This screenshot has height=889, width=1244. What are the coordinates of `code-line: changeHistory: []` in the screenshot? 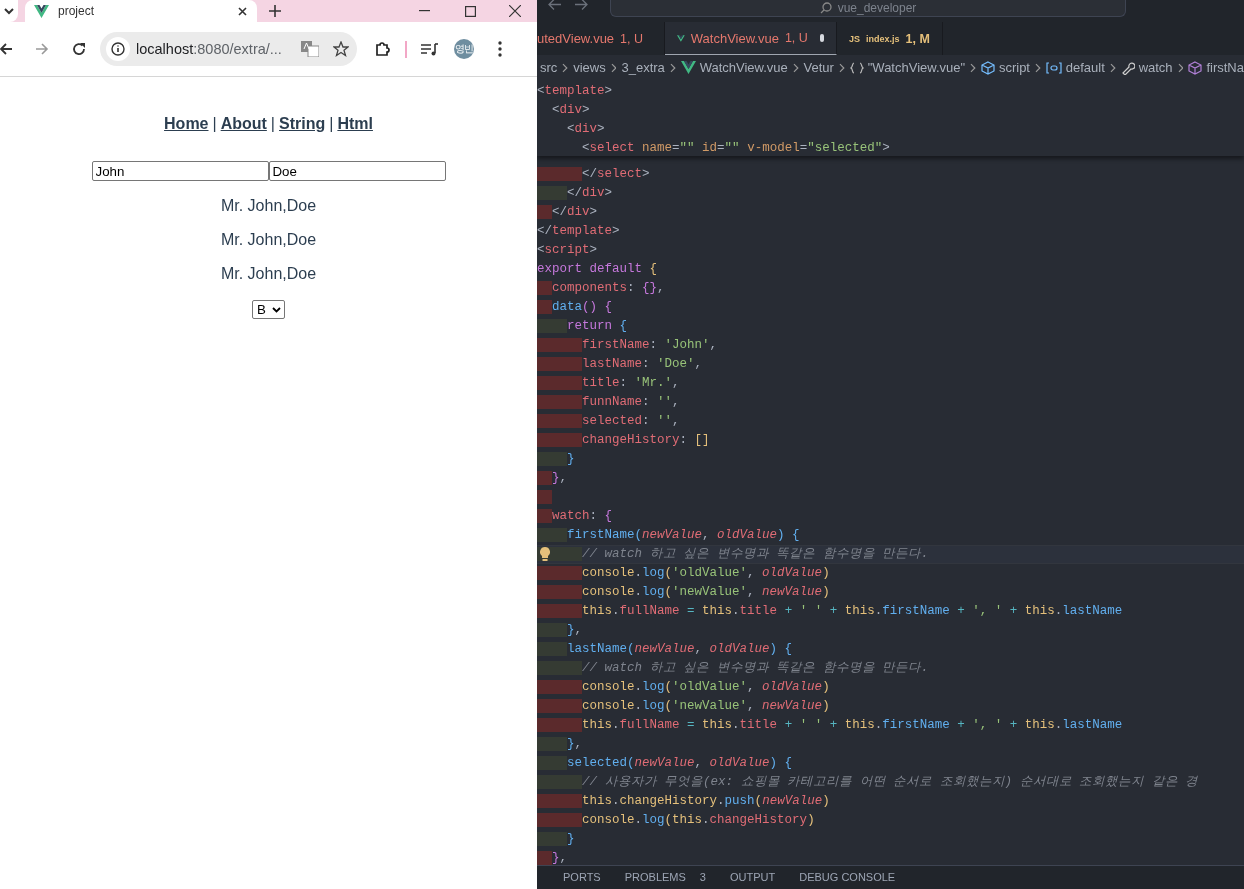 It's located at (890, 440).